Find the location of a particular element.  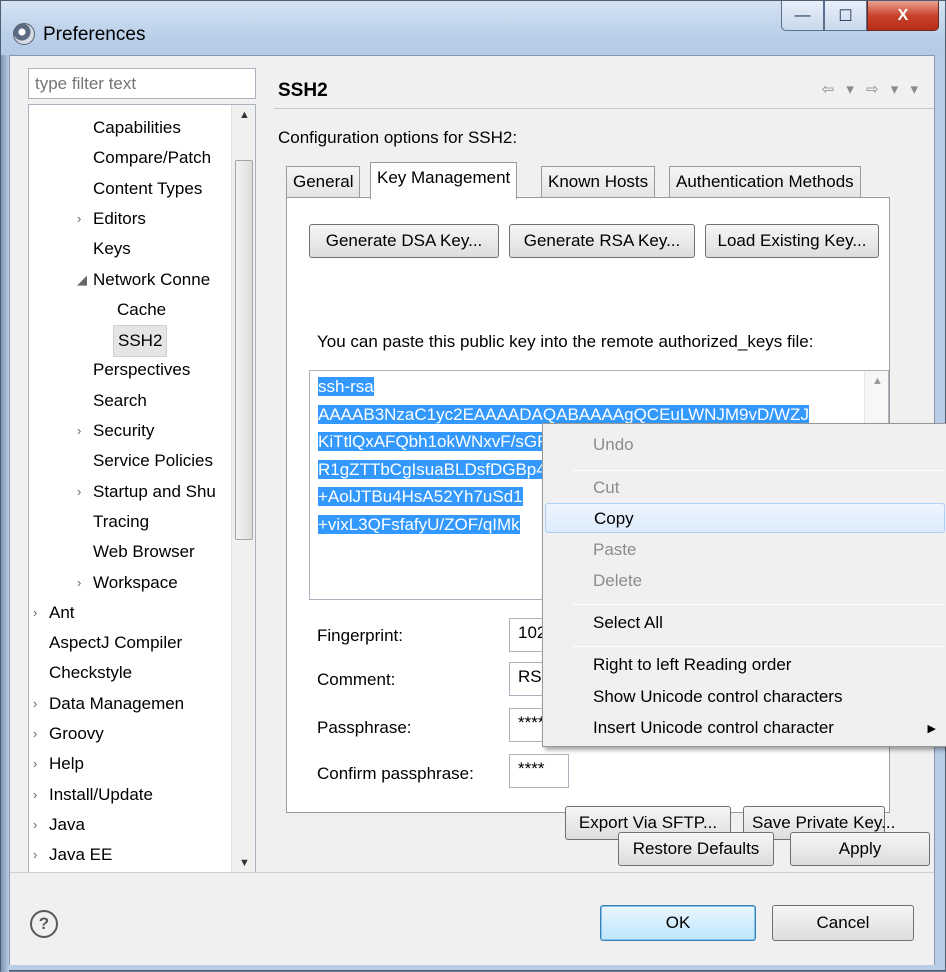

preferences-app-icon is located at coordinates (24, 34).